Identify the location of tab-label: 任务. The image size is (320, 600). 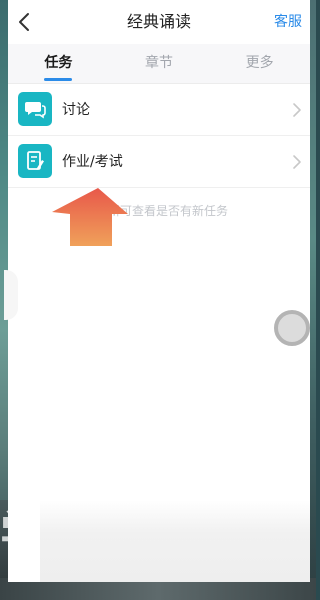
(58, 63).